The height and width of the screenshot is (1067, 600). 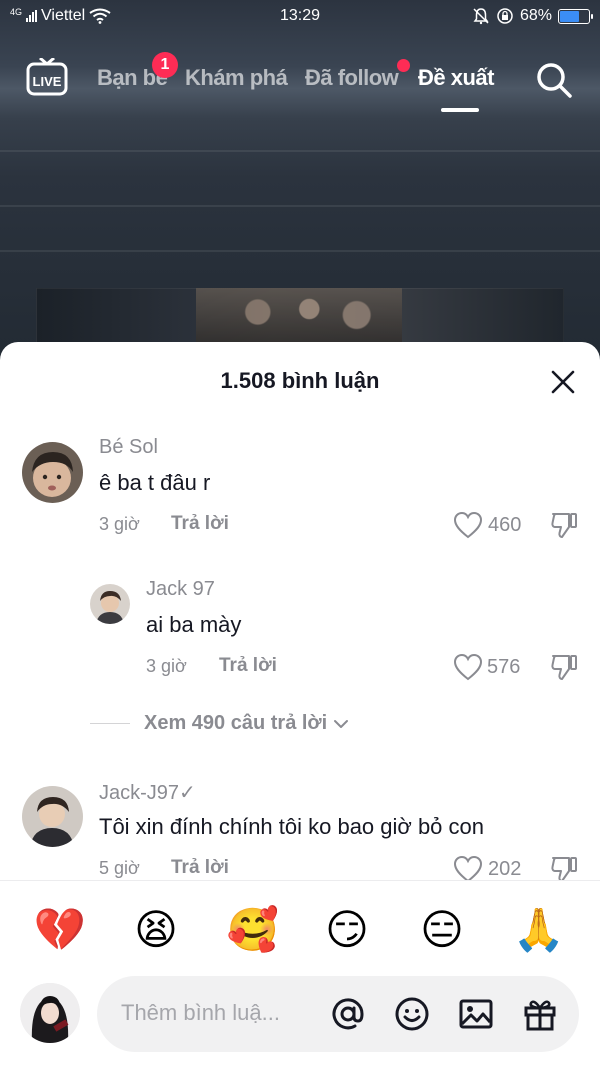 What do you see at coordinates (32, 16) in the screenshot?
I see `signal-icon` at bounding box center [32, 16].